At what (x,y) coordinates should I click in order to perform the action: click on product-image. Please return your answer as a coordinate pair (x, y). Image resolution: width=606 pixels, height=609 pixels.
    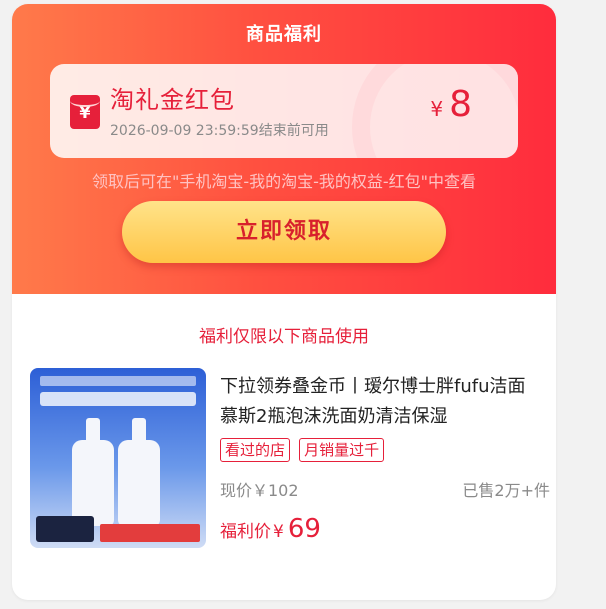
    Looking at the image, I should click on (118, 458).